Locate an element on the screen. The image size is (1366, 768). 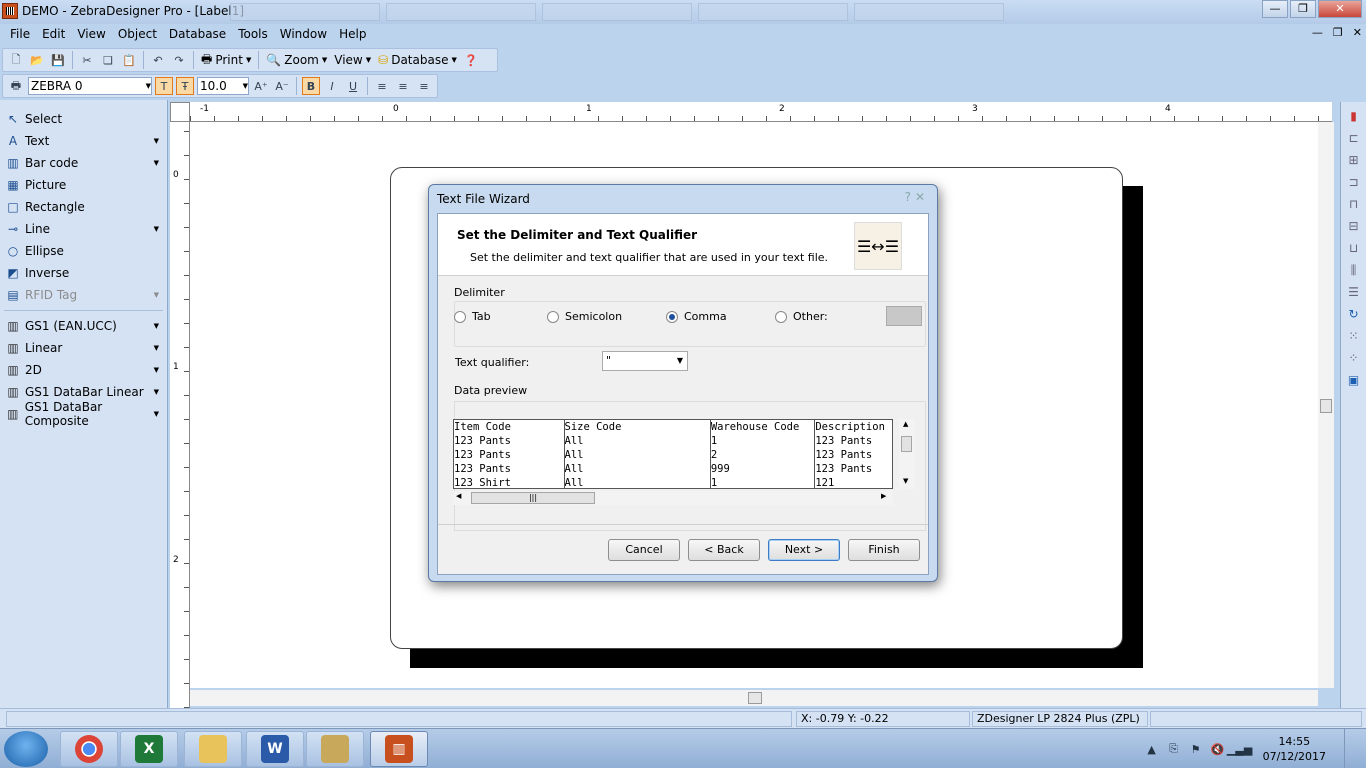
barcode-tool-gs1-ean-ucc-: ▥ GS1 (EAN.UCC) ▼ is located at coordinates (83, 326).